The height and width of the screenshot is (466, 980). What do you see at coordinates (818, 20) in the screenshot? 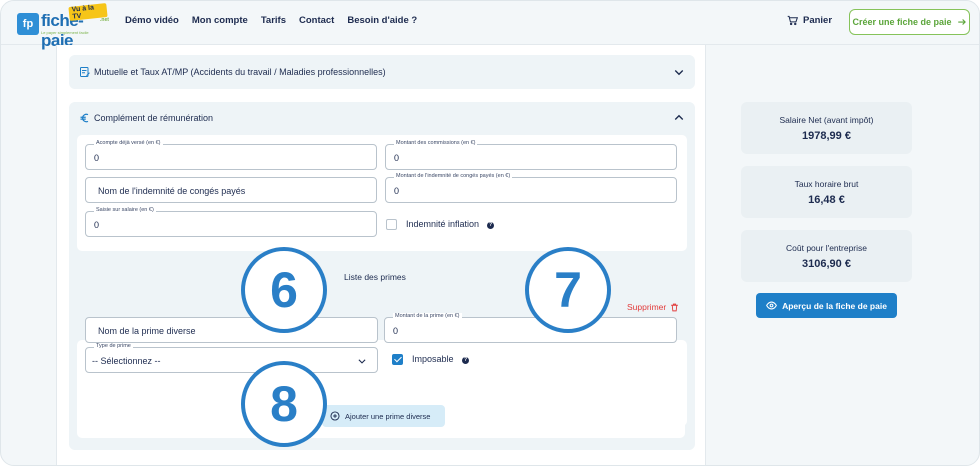
I see `cart-label: Panier` at bounding box center [818, 20].